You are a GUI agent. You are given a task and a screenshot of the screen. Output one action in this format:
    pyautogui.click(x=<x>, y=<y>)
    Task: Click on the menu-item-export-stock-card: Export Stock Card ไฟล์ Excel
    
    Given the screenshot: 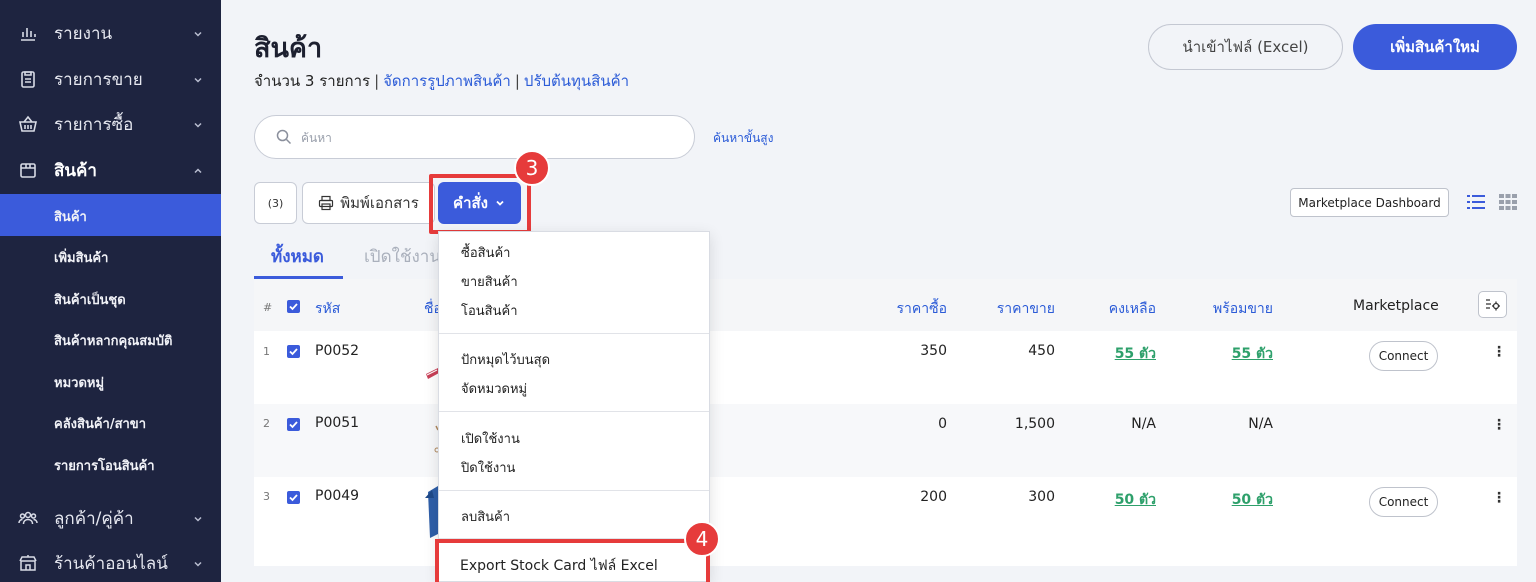 What is the action you would take?
    pyautogui.click(x=559, y=566)
    